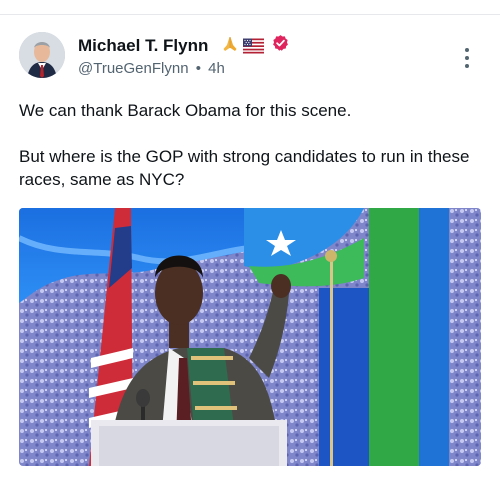  I want to click on more-options-button, so click(467, 58).